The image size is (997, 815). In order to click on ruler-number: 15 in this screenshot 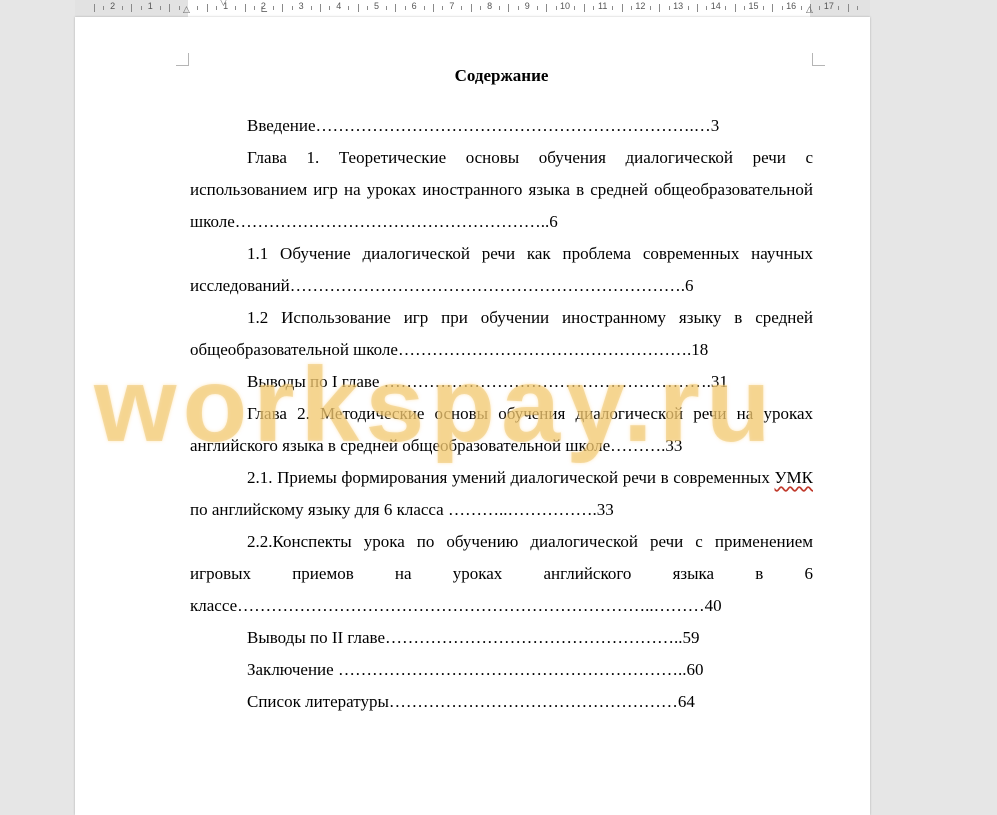, I will do `click(753, 6)`.